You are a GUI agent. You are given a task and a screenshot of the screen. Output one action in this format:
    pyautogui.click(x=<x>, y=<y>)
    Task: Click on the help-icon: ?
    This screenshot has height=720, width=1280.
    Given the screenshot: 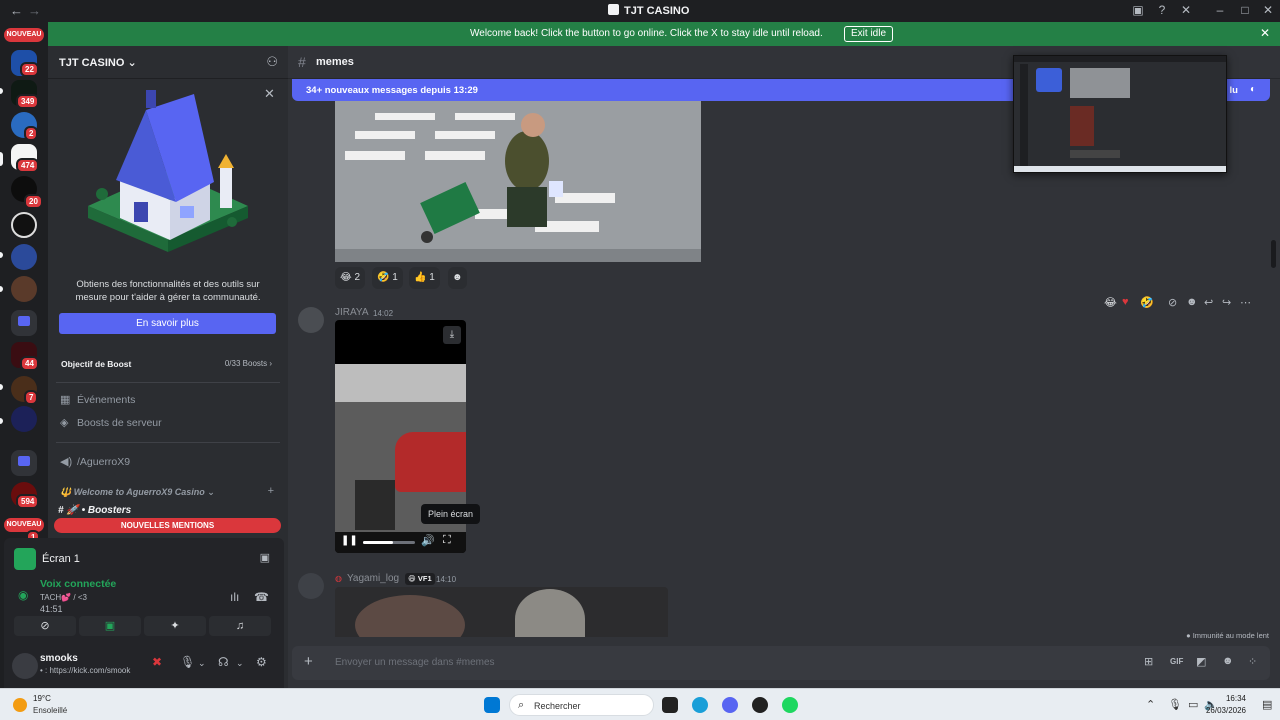 What is the action you would take?
    pyautogui.click(x=1162, y=10)
    